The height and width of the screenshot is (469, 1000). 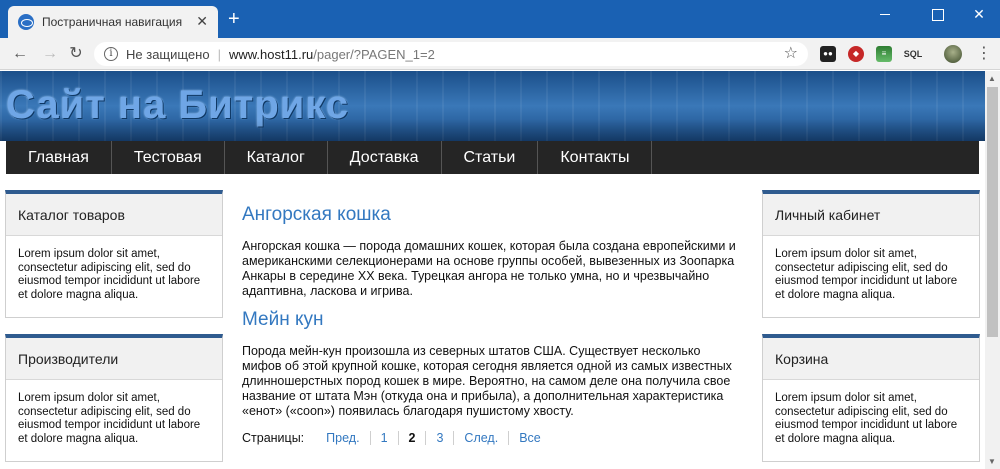 I want to click on sidebar-box-title: Личный кабинет, so click(x=871, y=215).